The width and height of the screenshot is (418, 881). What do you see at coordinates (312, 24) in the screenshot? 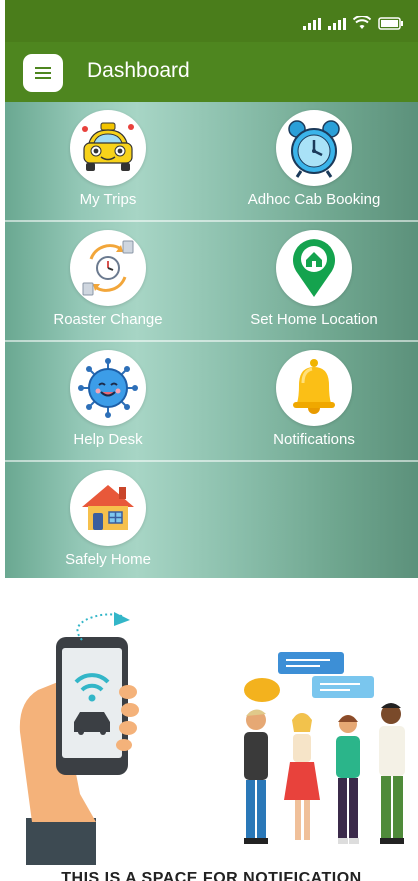
I see `signal-icon` at bounding box center [312, 24].